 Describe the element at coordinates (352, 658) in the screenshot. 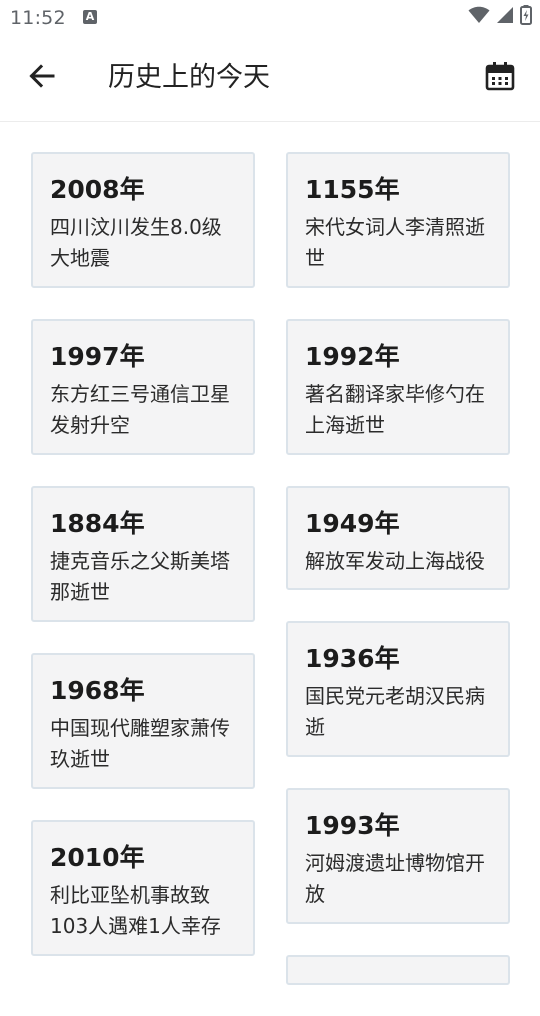

I see `event-year: 1936年` at that location.